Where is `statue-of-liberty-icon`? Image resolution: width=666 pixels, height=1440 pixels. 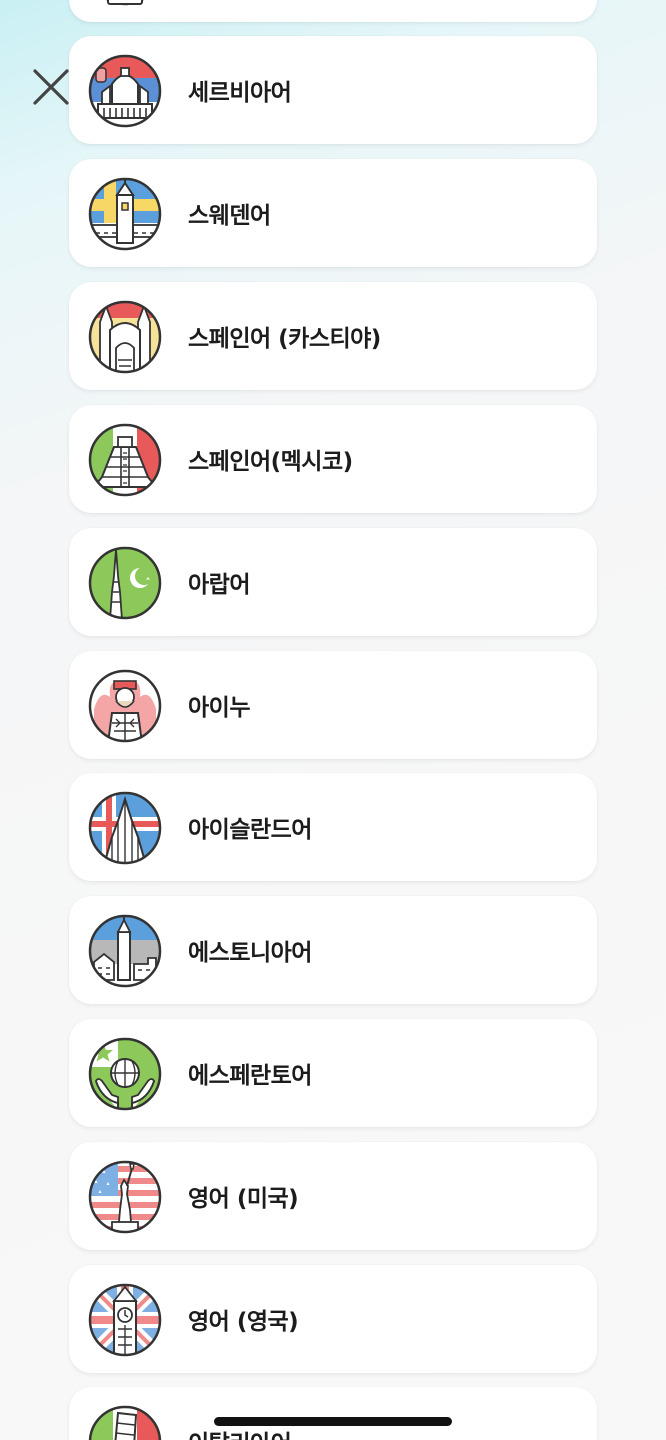
statue-of-liberty-icon is located at coordinates (125, 1197).